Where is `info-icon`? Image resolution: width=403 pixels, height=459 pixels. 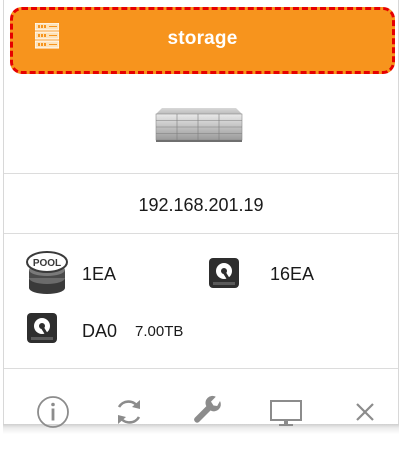 info-icon is located at coordinates (53, 412).